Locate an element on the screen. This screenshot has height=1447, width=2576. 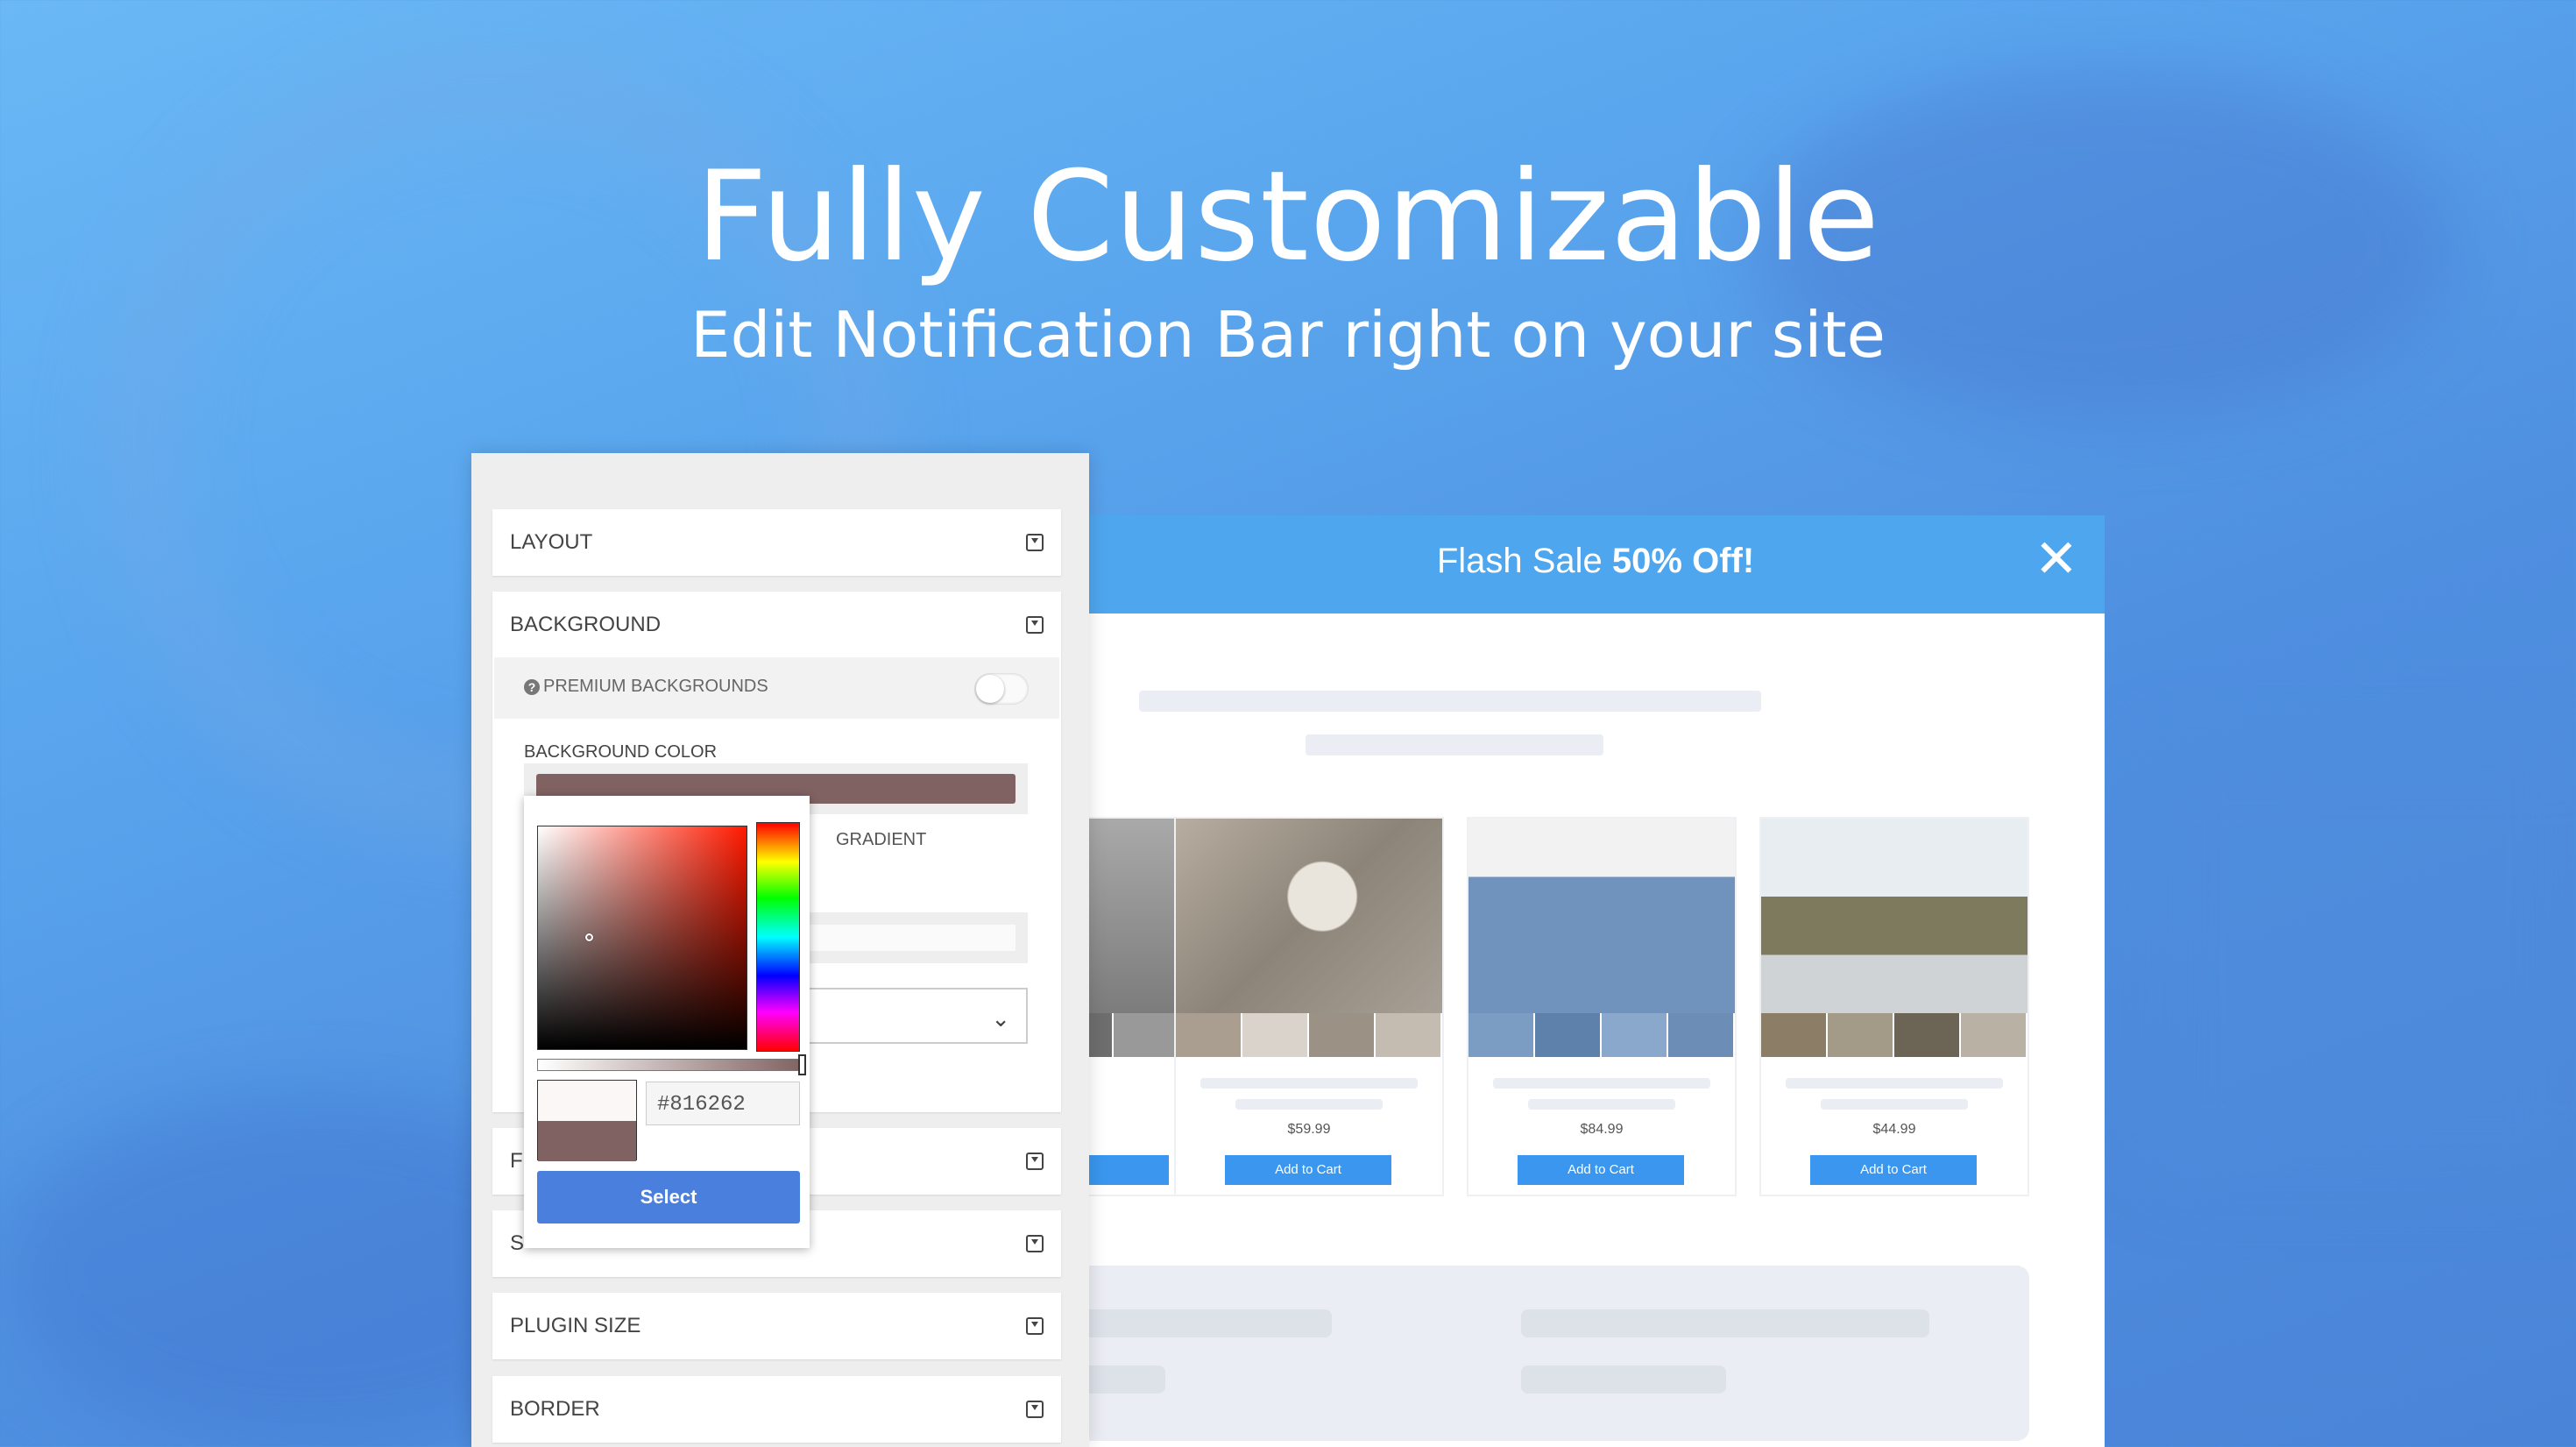
premium-backgrounds-row: ? PREMIUM BACKGROUNDS is located at coordinates (776, 688).